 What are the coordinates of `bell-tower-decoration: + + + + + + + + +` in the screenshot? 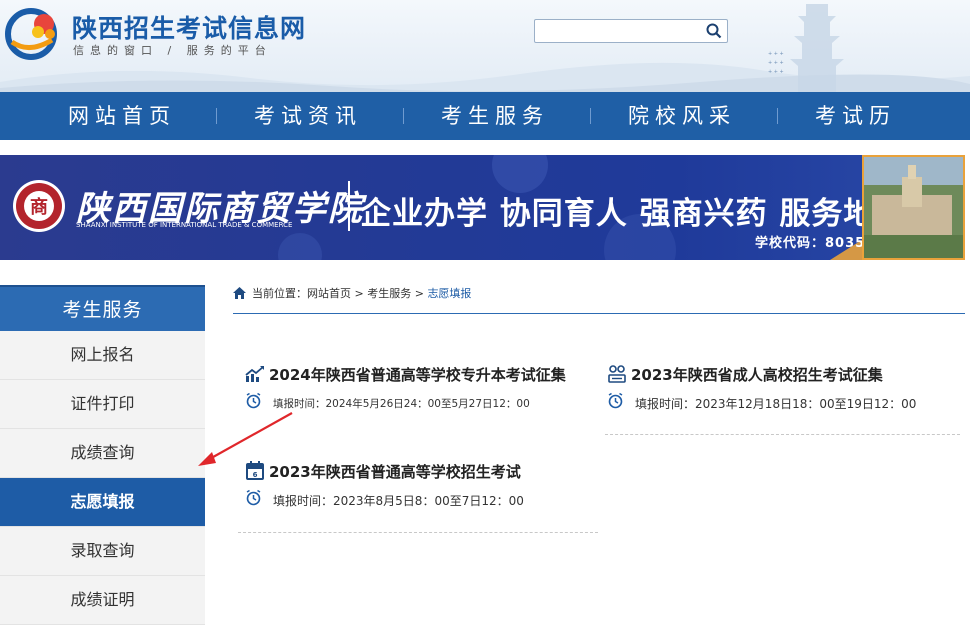 It's located at (806, 48).